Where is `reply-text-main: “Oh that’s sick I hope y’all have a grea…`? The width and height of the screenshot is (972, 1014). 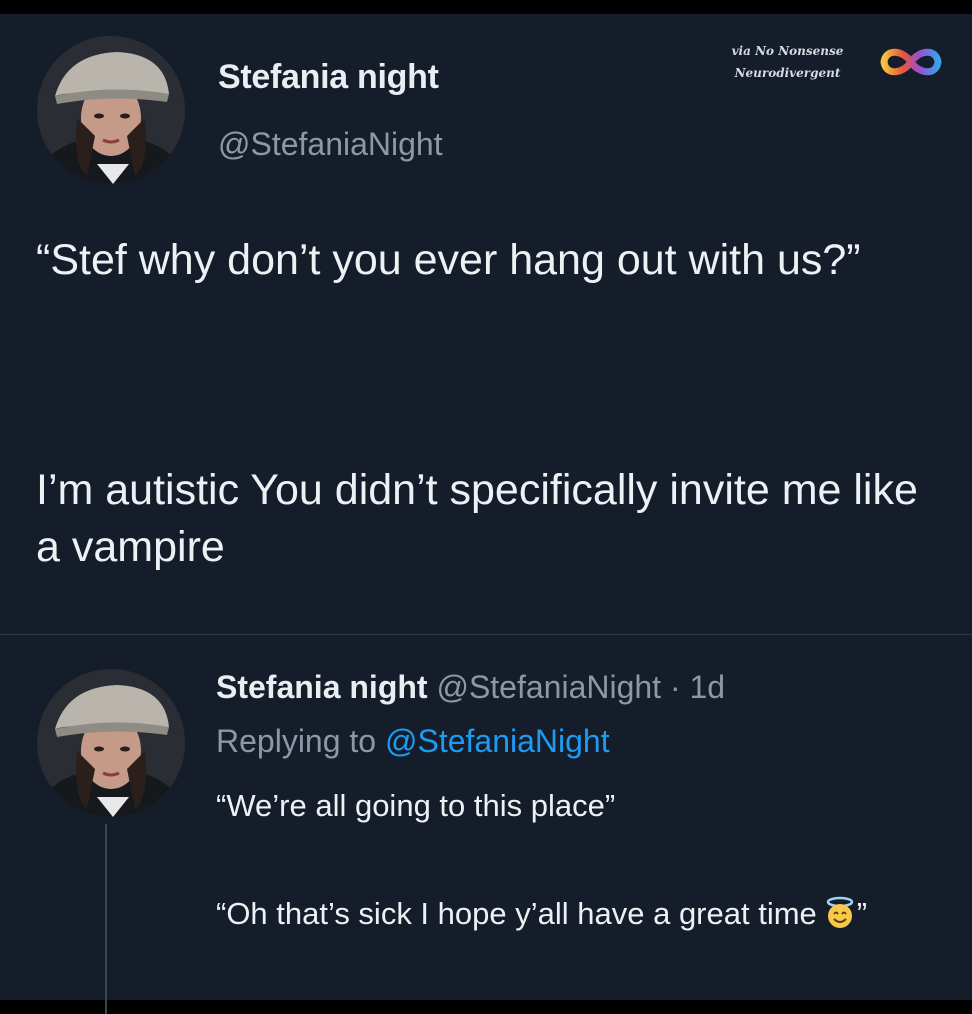
reply-text-main: “Oh that’s sick I hope y’all have a grea… is located at coordinates (516, 913).